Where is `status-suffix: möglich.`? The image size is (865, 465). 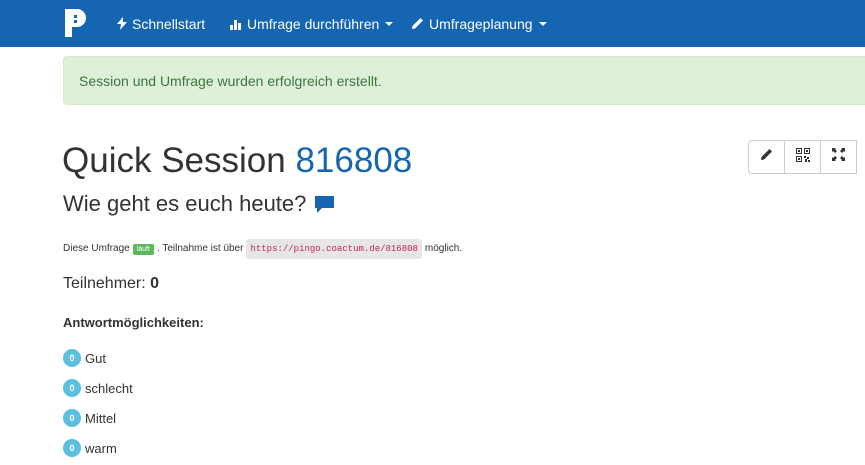
status-suffix: möglich. is located at coordinates (443, 248).